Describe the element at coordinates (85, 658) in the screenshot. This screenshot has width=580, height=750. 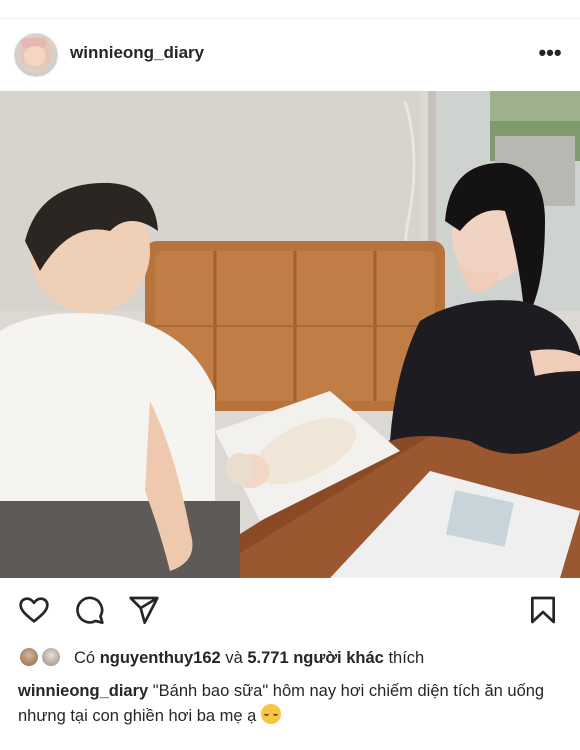
I see `likes-prefix: Có` at that location.